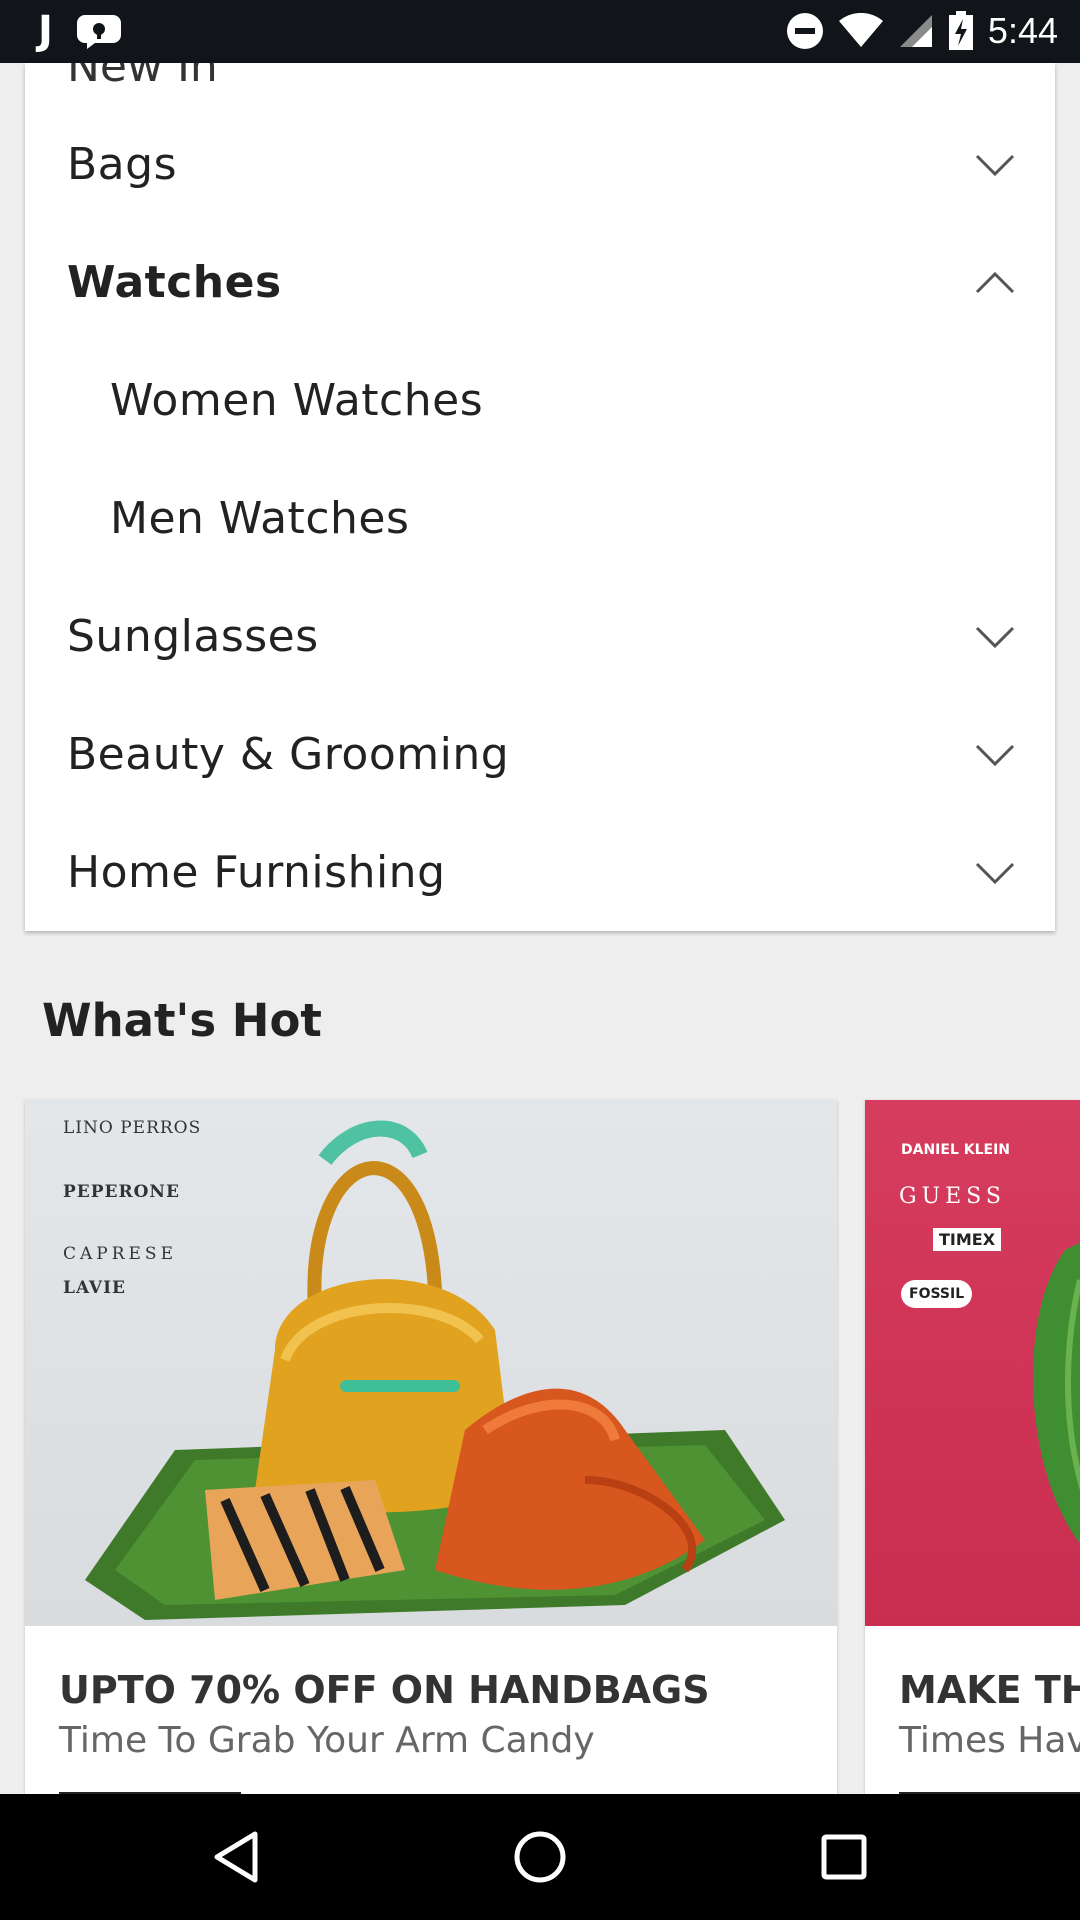 Image resolution: width=1080 pixels, height=1920 pixels. I want to click on cell-signal-icon, so click(915, 31).